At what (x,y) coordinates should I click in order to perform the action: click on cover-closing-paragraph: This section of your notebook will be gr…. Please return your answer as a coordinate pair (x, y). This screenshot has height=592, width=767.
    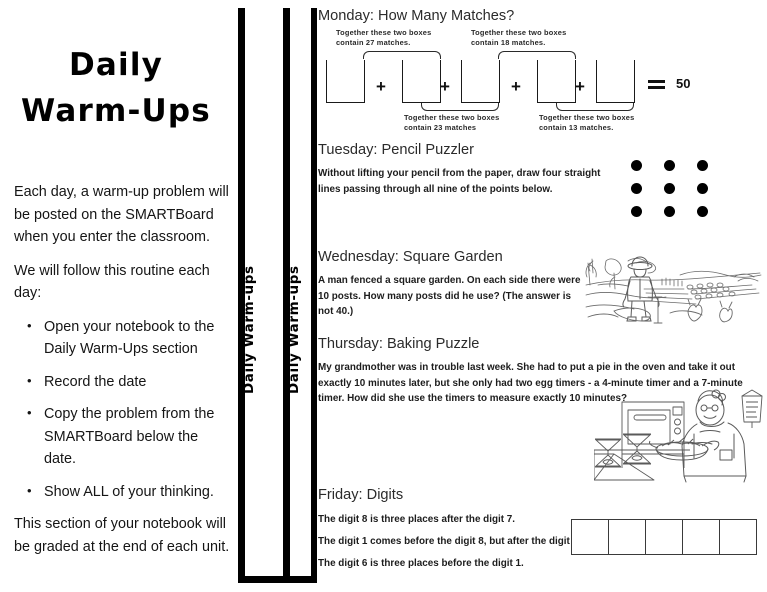
    Looking at the image, I should click on (122, 535).